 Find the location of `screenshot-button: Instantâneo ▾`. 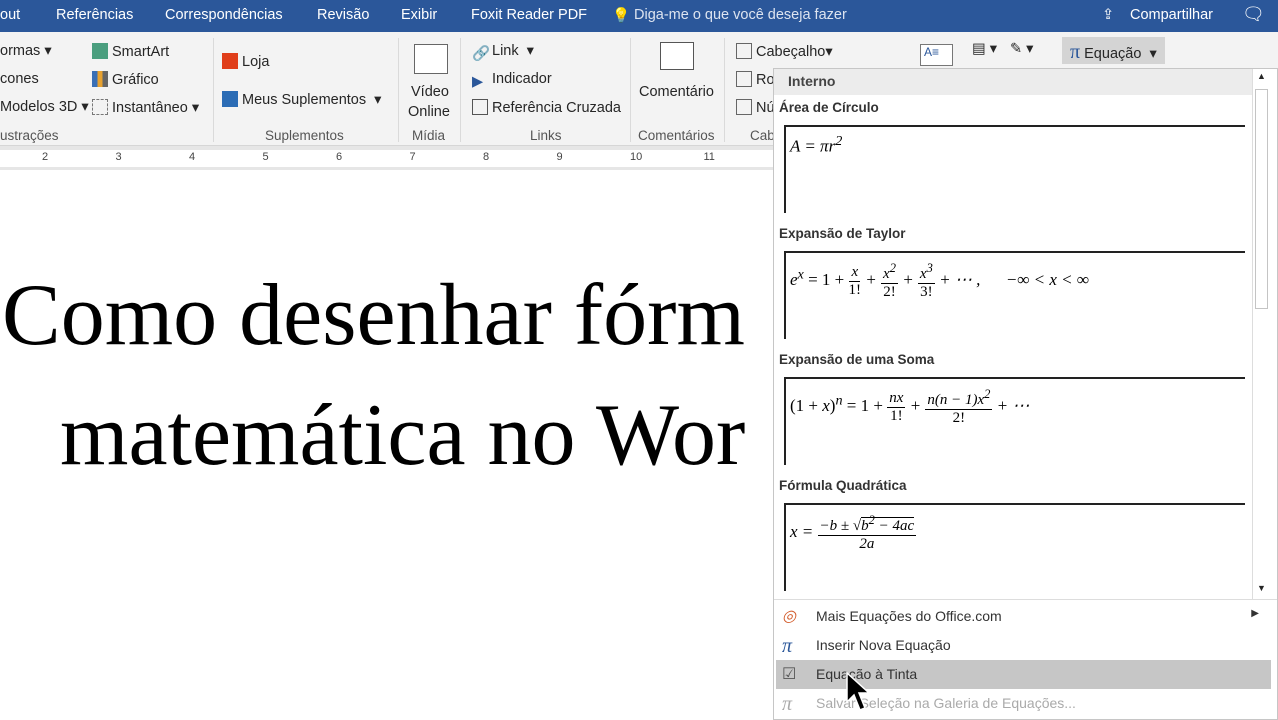

screenshot-button: Instantâneo ▾ is located at coordinates (145, 107).